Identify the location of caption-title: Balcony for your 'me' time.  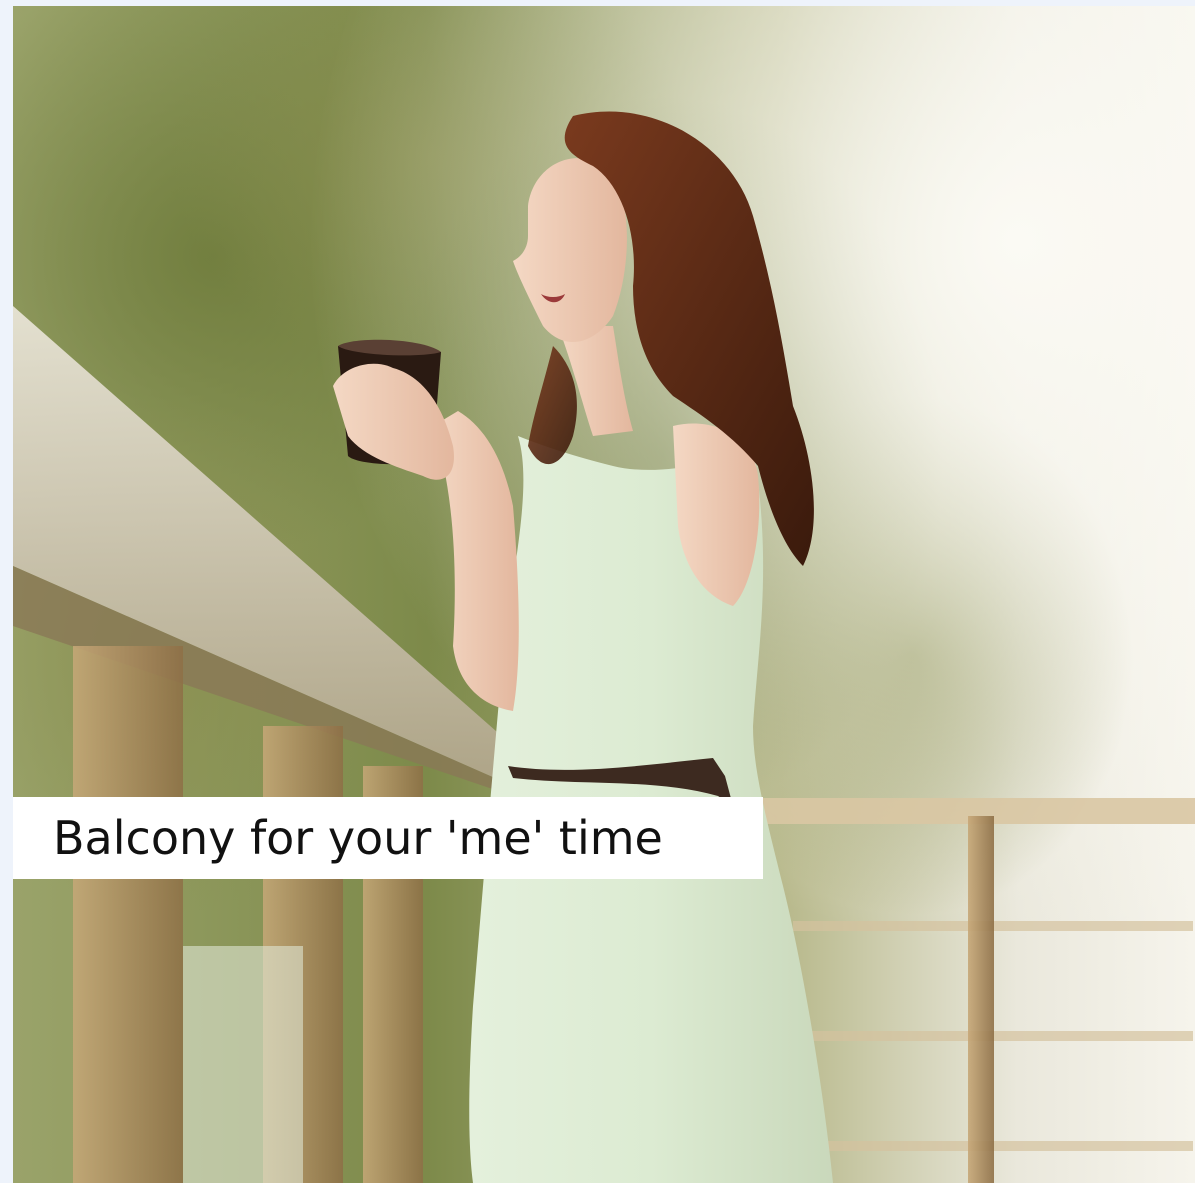
(358, 838).